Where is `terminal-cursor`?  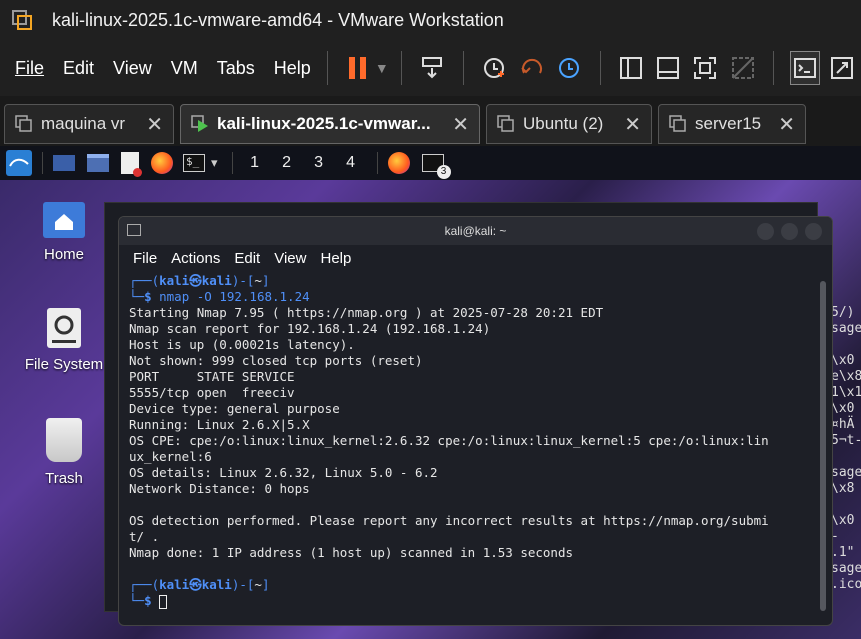 terminal-cursor is located at coordinates (163, 601).